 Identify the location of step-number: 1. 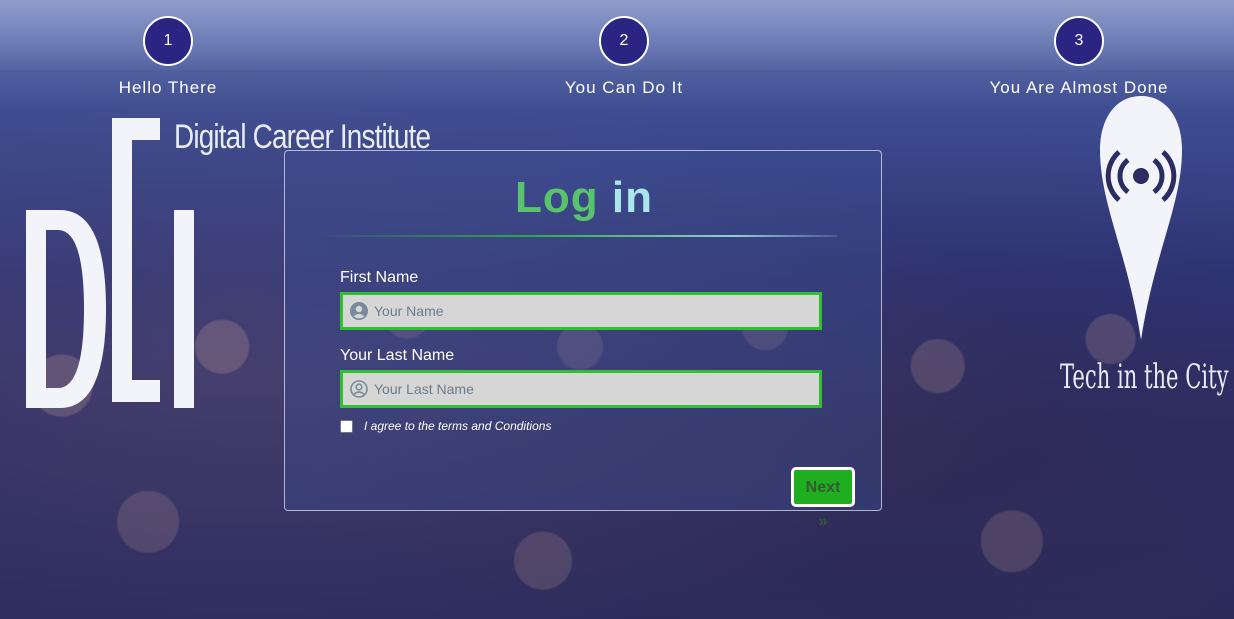
(168, 41).